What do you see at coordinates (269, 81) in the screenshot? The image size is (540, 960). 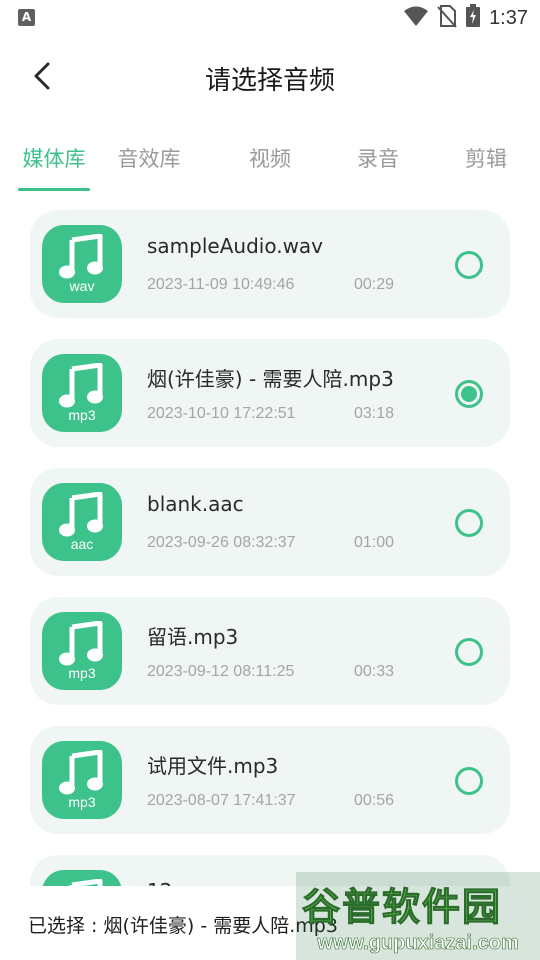 I see `page-title: 请选择音频` at bounding box center [269, 81].